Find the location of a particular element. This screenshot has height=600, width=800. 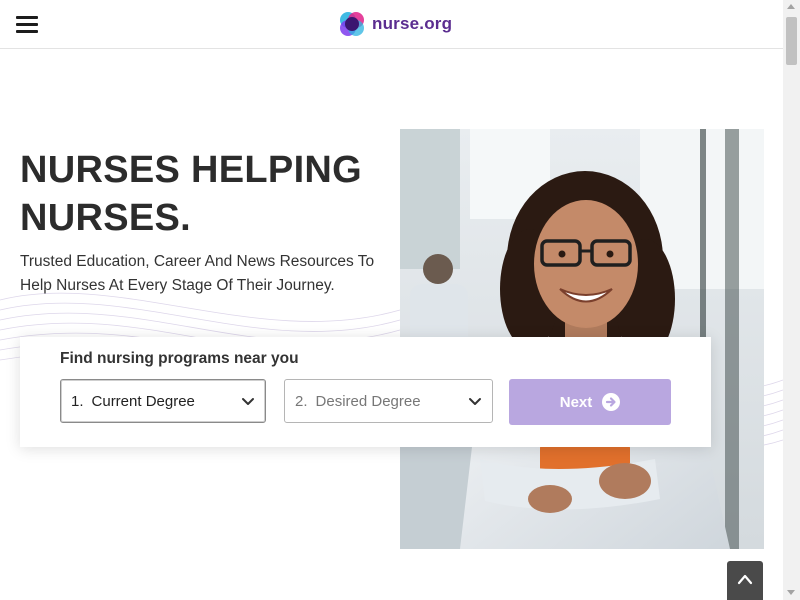

current-degree-number: 1. is located at coordinates (77, 401).